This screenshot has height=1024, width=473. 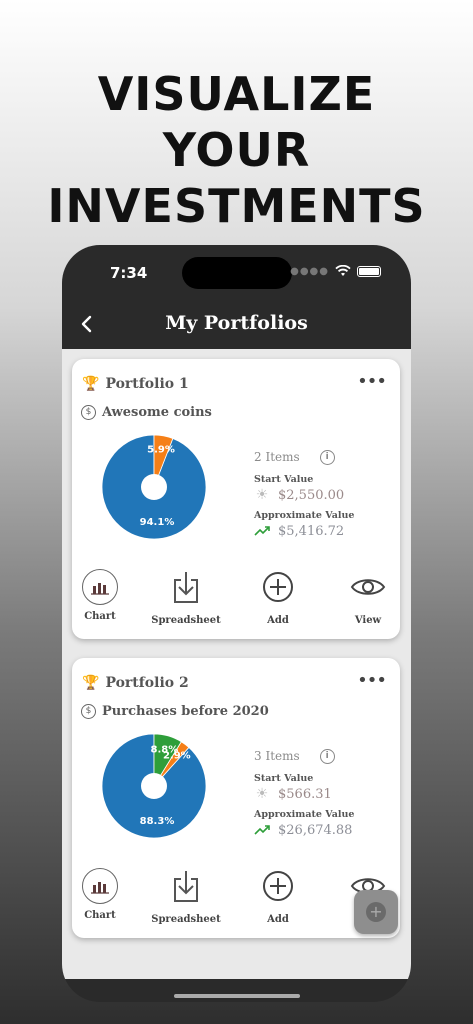 I want to click on portfolio-name: Portfolio 1, so click(x=147, y=384).